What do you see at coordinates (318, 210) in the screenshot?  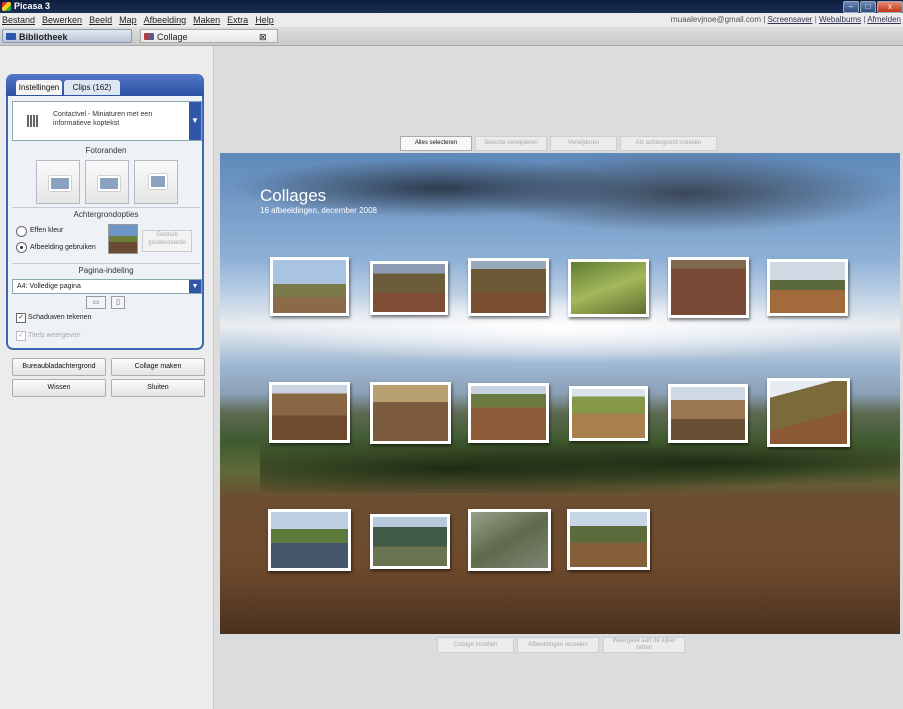 I see `collage-subtitle: 16 afbeeldingen, december 2008` at bounding box center [318, 210].